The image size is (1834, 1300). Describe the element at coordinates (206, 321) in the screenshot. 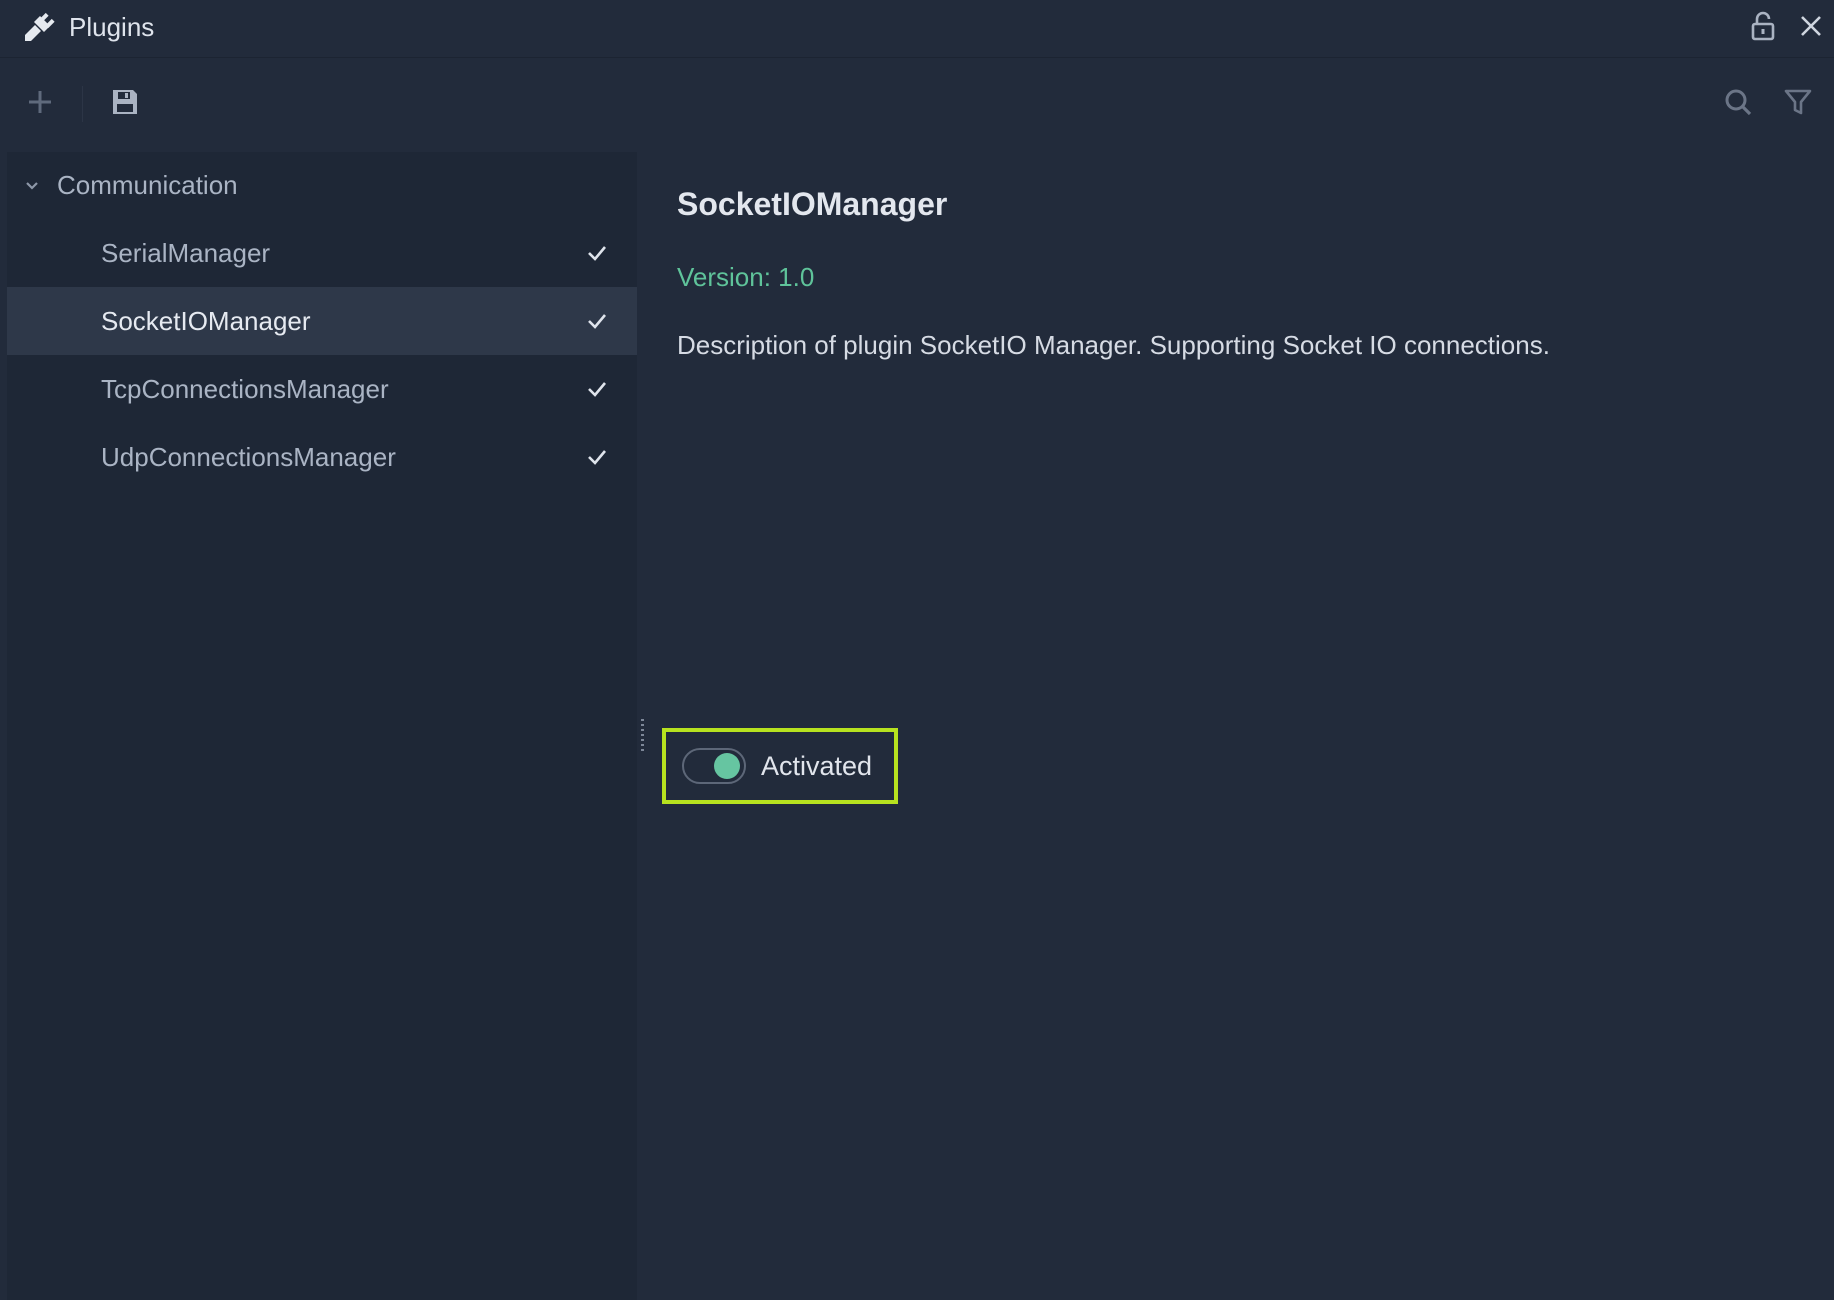

I see `list-item-label: SocketIOManager` at that location.